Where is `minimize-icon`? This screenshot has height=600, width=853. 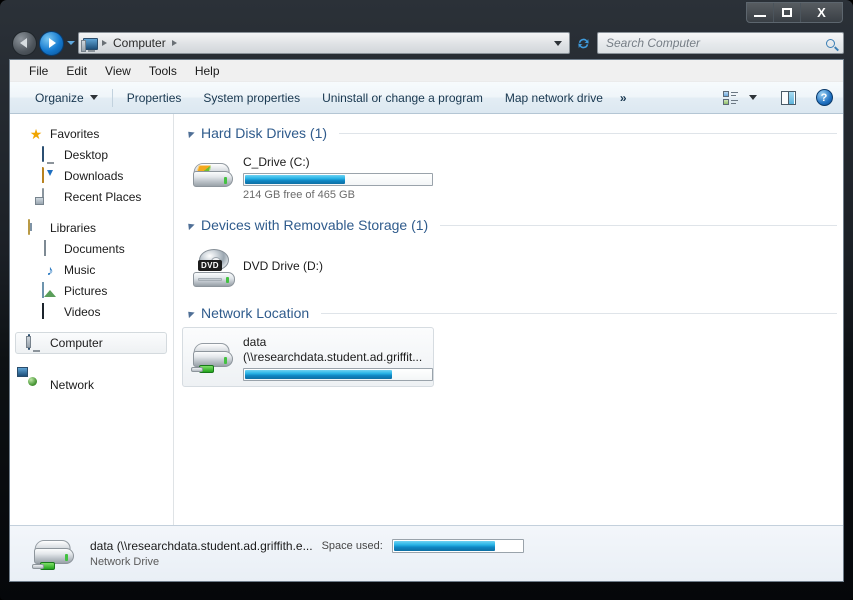 minimize-icon is located at coordinates (760, 15).